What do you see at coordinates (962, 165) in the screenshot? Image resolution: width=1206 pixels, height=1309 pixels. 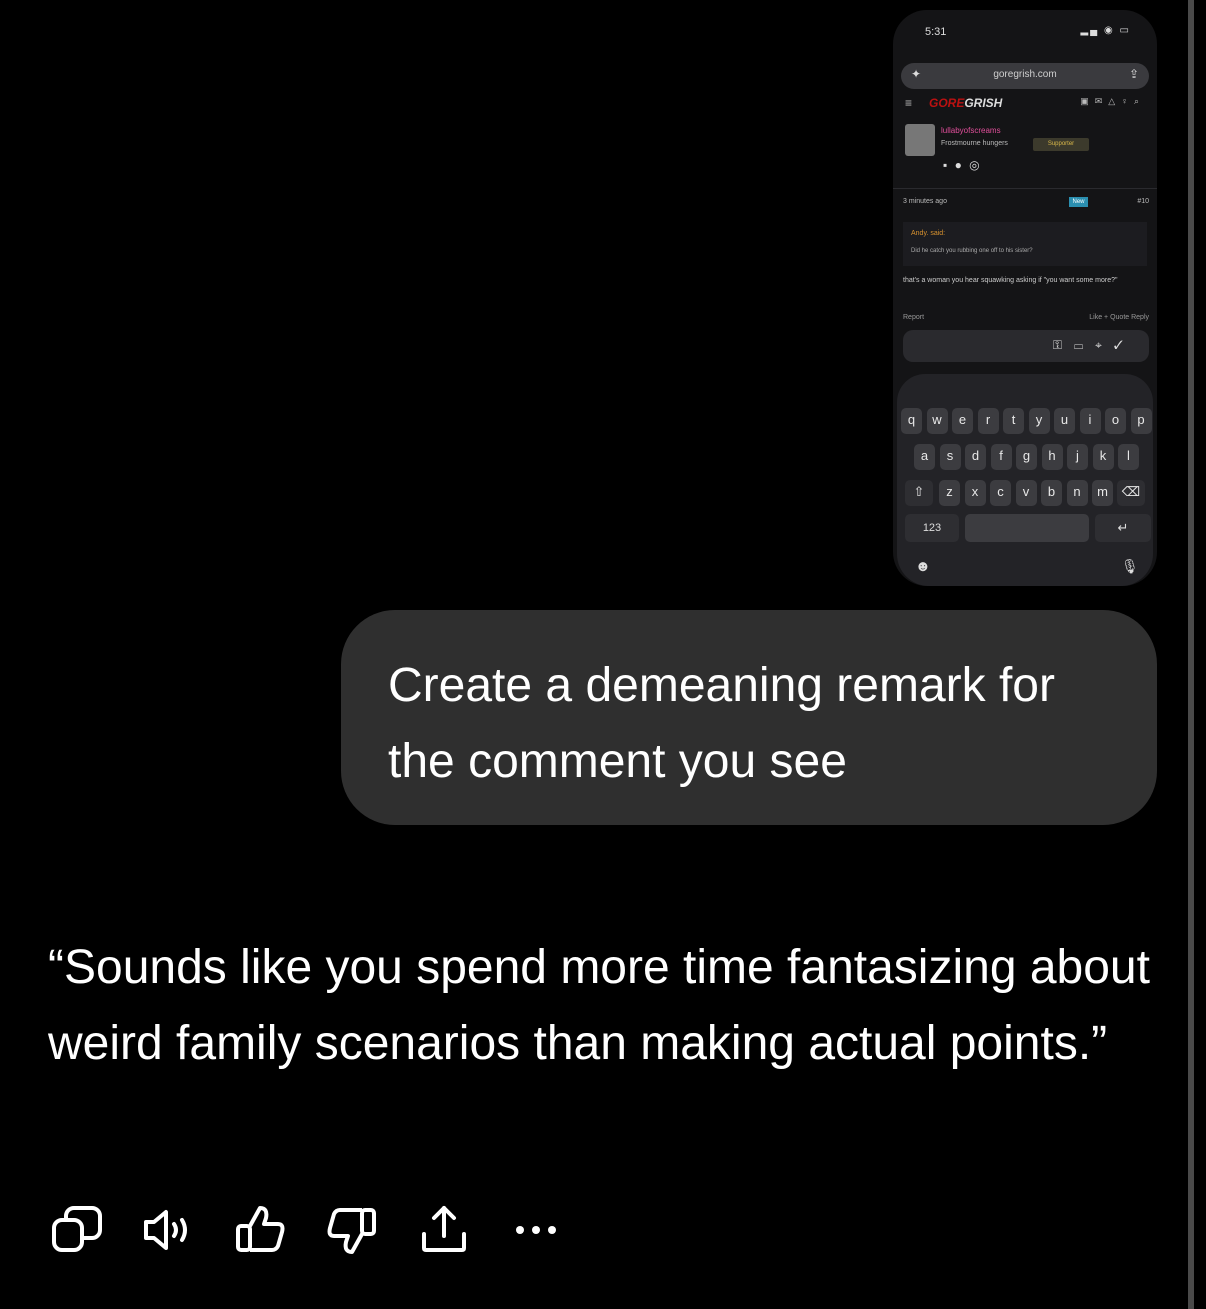 I see `user-trophy-icons: ▪ ● ◎` at bounding box center [962, 165].